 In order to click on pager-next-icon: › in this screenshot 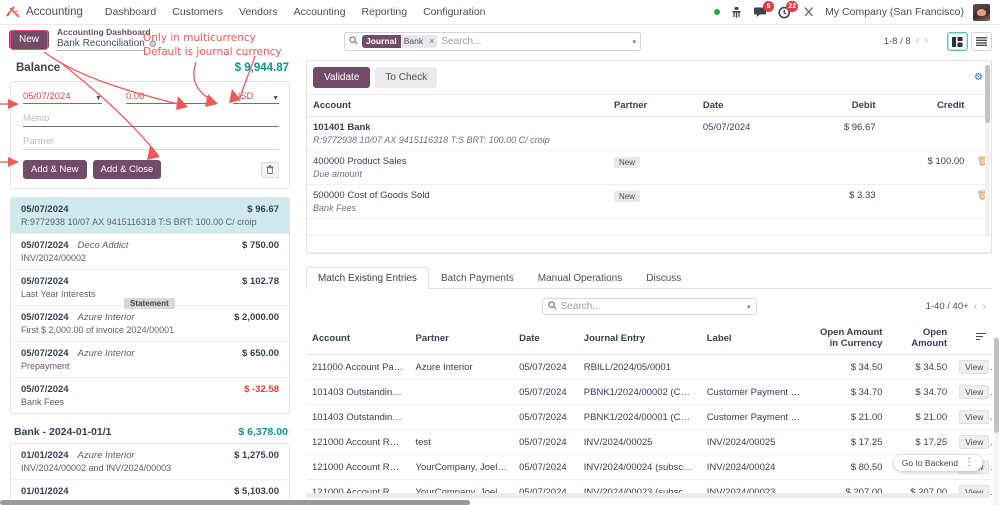, I will do `click(926, 41)`.